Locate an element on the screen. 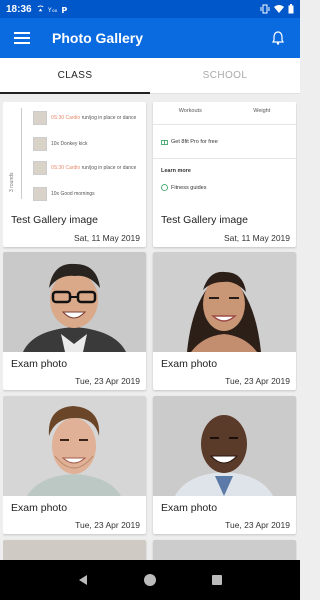  tab-school: SCHOOL is located at coordinates (225, 75).